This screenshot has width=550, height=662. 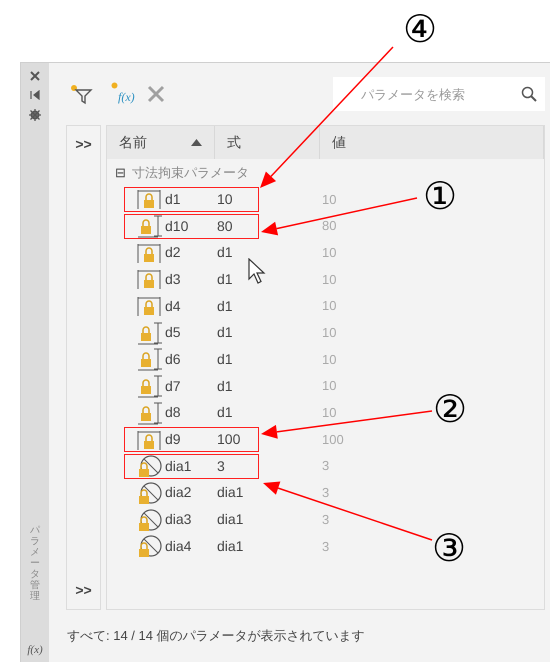 What do you see at coordinates (35, 563) in the screenshot?
I see `vertical-panel-title: パラメータ管理` at bounding box center [35, 563].